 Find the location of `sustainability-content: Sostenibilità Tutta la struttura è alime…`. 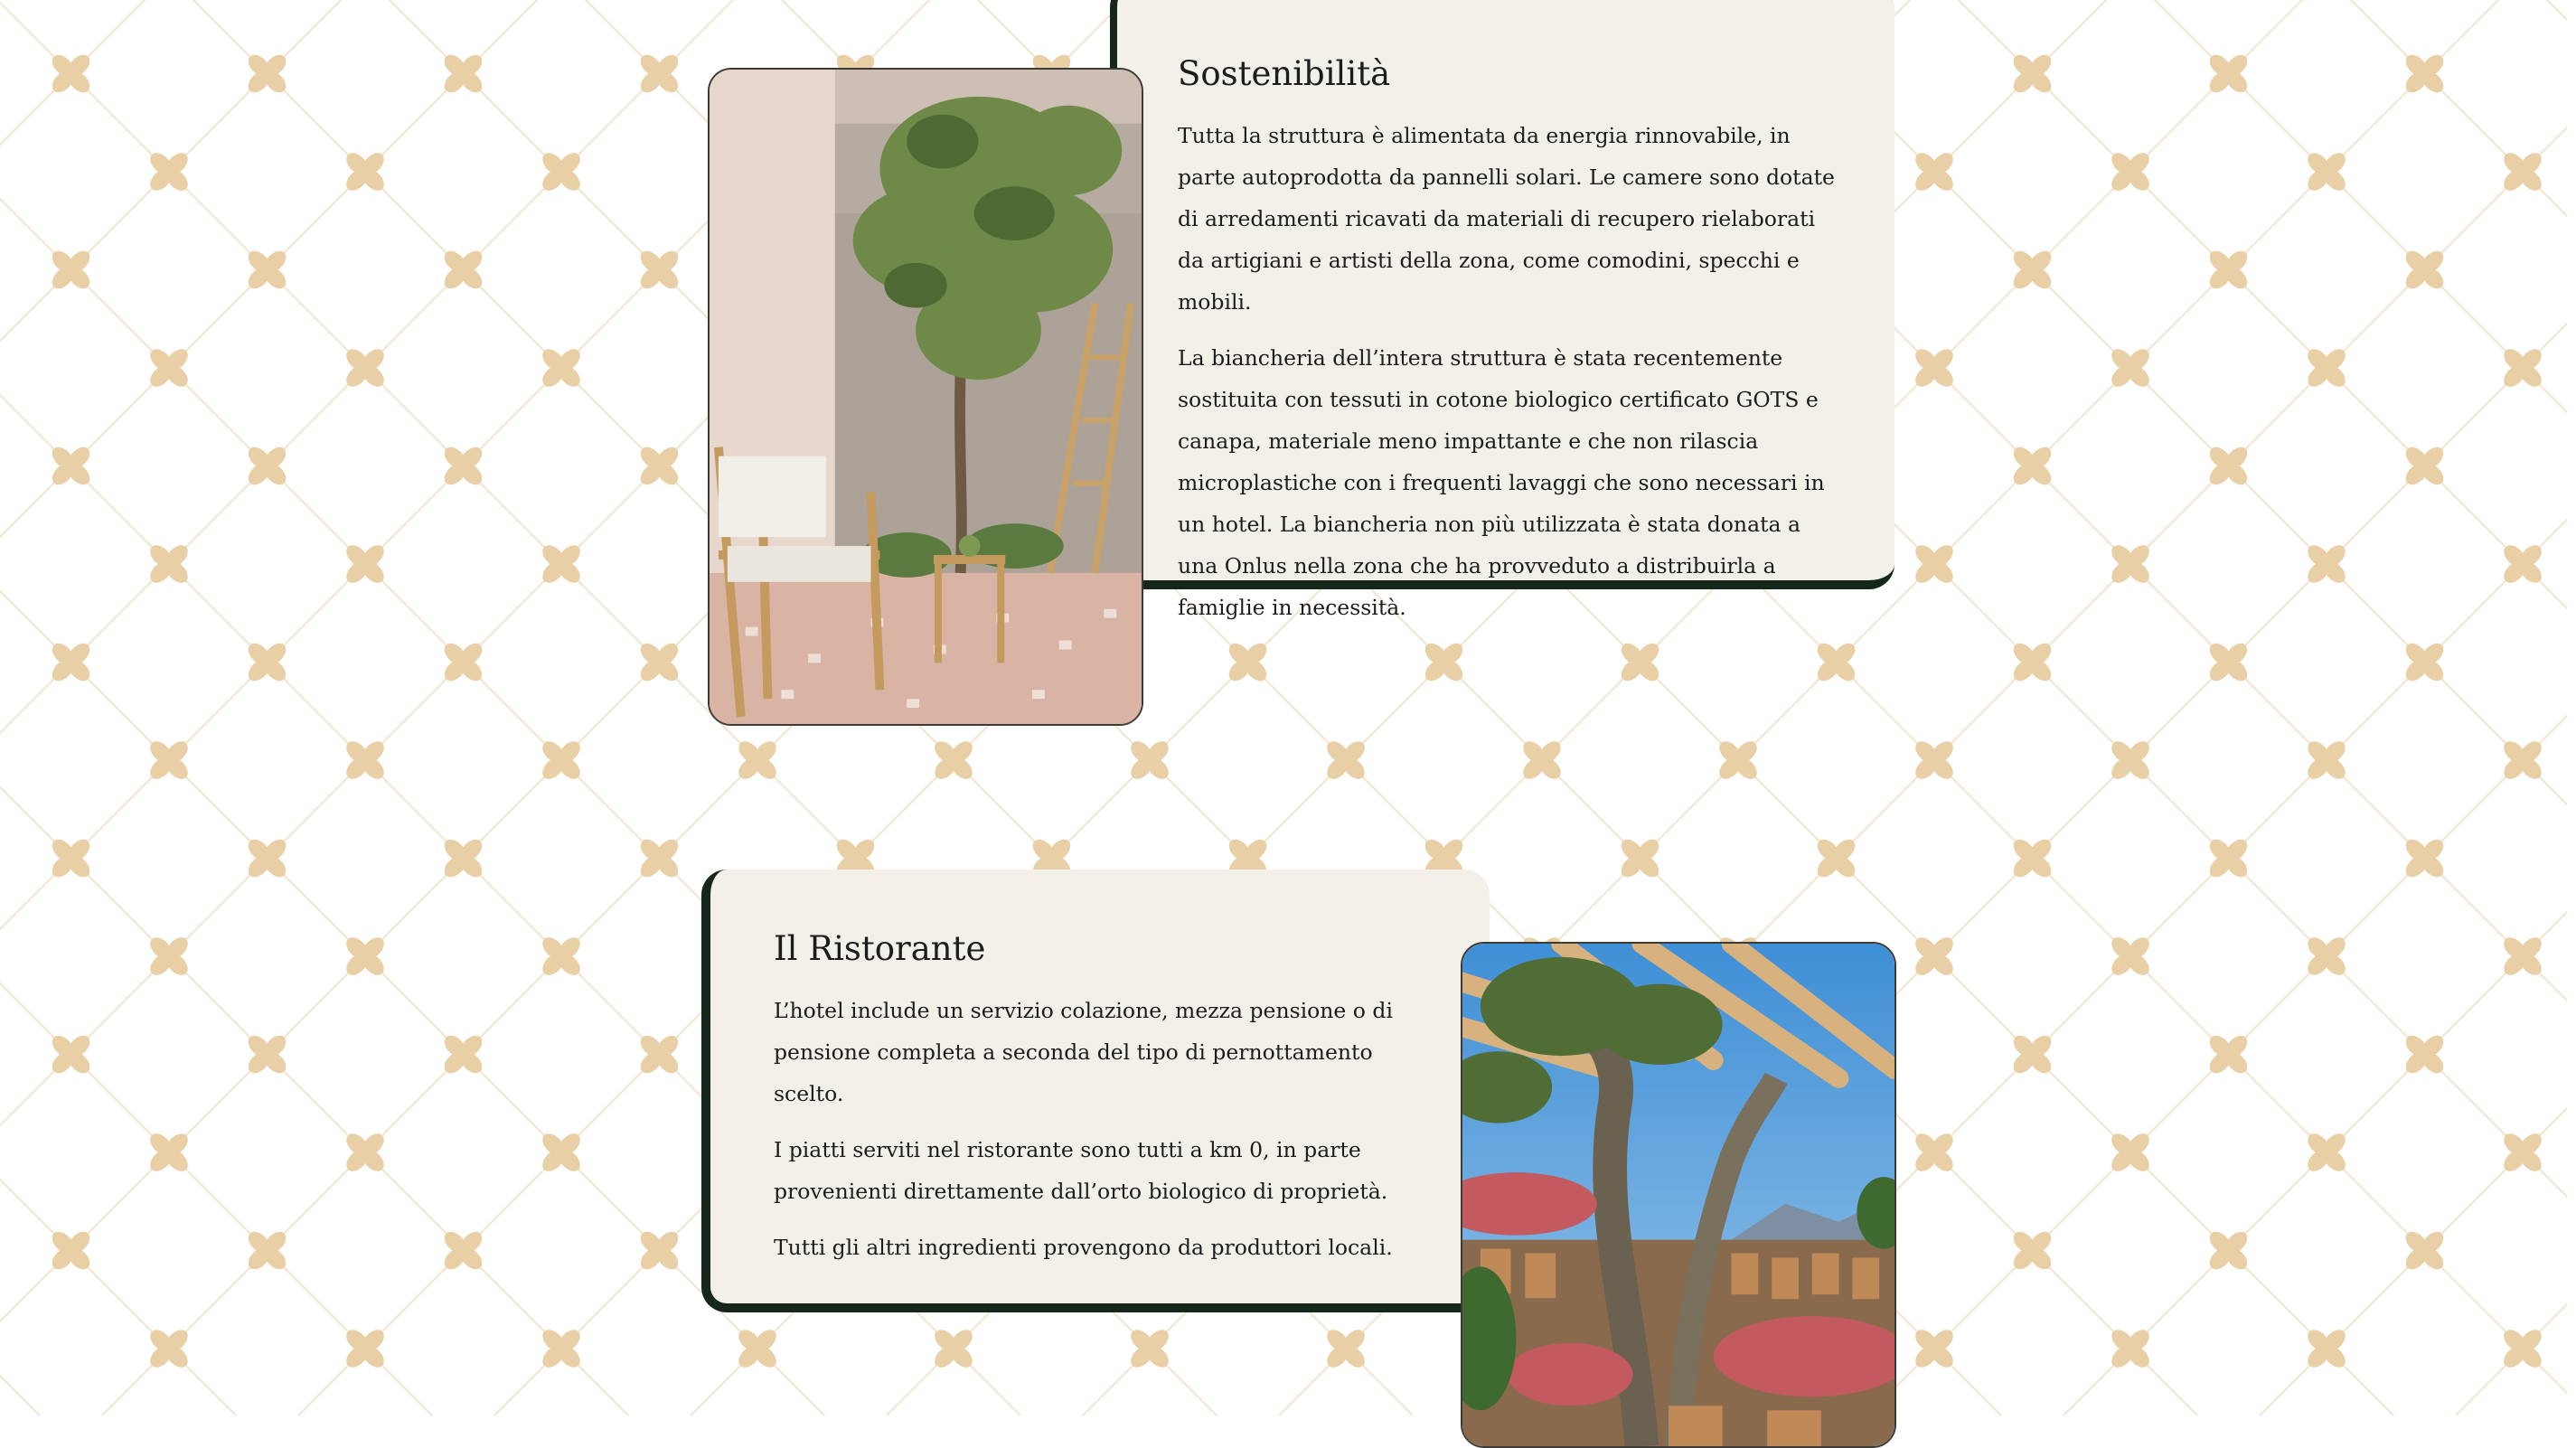

sustainability-content: Sostenibilità Tutta la struttura è alime… is located at coordinates (1513, 348).